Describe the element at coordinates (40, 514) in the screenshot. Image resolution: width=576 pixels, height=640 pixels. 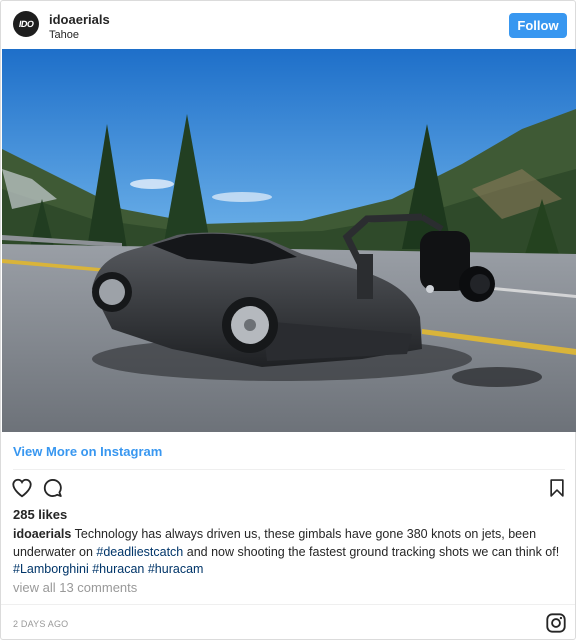
I see `likes-count: 285 likes` at that location.